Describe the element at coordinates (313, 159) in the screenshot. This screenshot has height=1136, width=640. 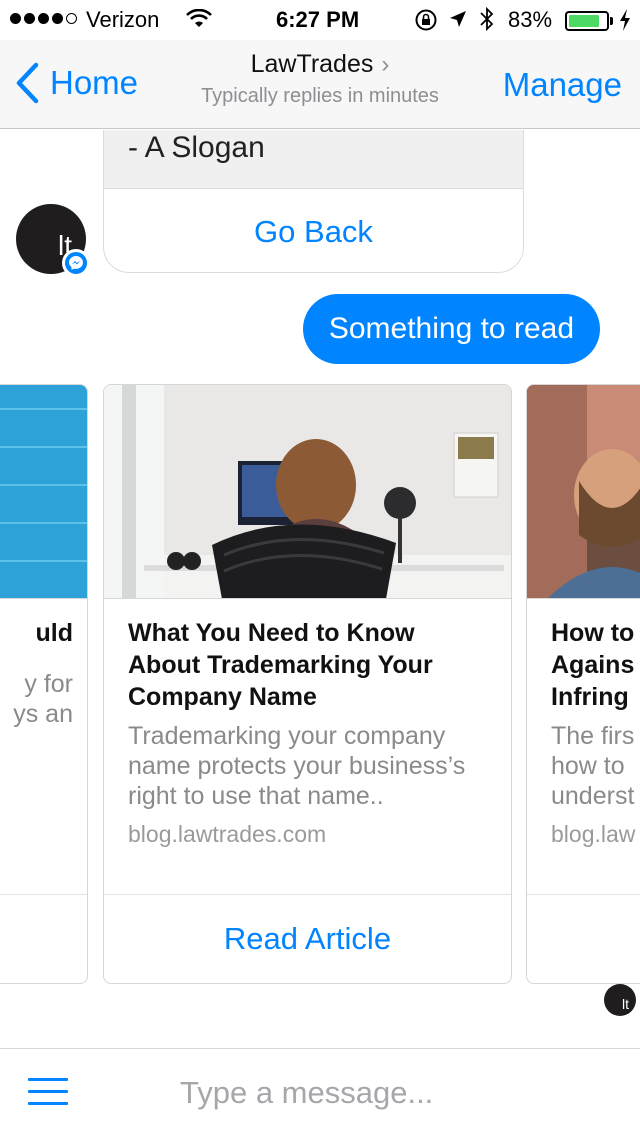
I see `message-card-text: - A Slogan` at that location.